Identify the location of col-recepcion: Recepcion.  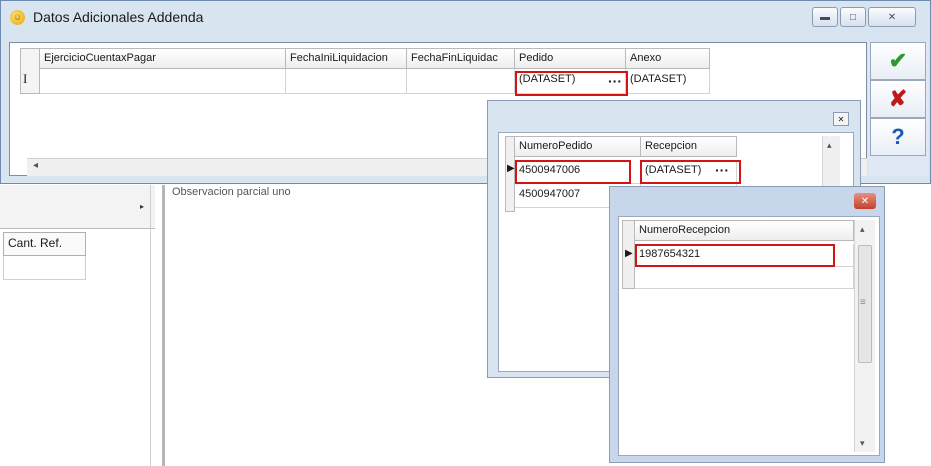
(689, 146).